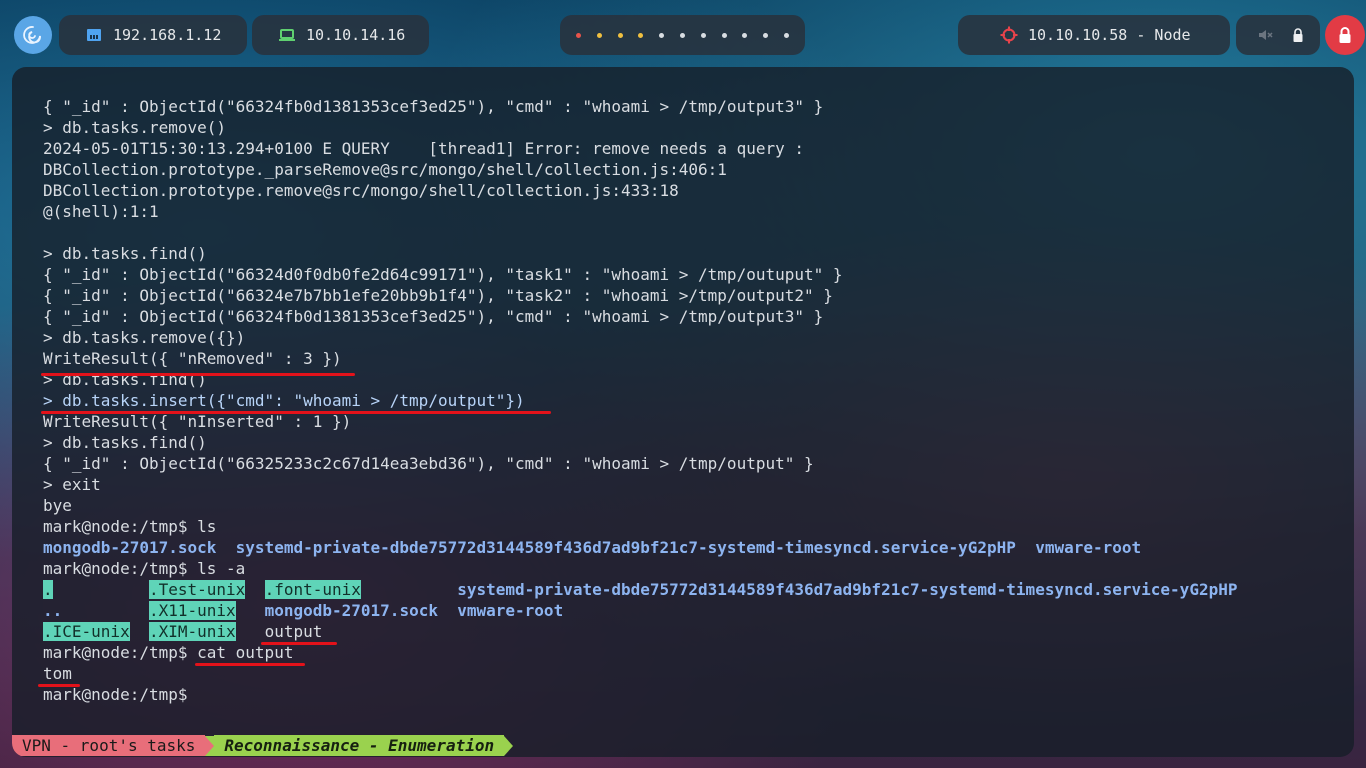 The height and width of the screenshot is (768, 1366). I want to click on target-widget: 10.10.10.58 - Node, so click(1094, 35).